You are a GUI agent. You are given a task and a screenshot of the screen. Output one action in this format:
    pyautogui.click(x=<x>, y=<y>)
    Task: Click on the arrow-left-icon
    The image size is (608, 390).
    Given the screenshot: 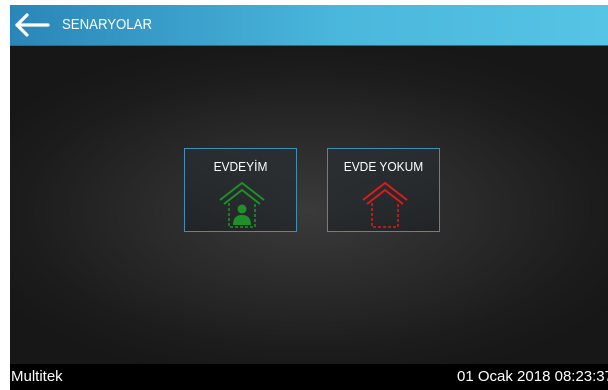 What is the action you would take?
    pyautogui.click(x=32, y=25)
    